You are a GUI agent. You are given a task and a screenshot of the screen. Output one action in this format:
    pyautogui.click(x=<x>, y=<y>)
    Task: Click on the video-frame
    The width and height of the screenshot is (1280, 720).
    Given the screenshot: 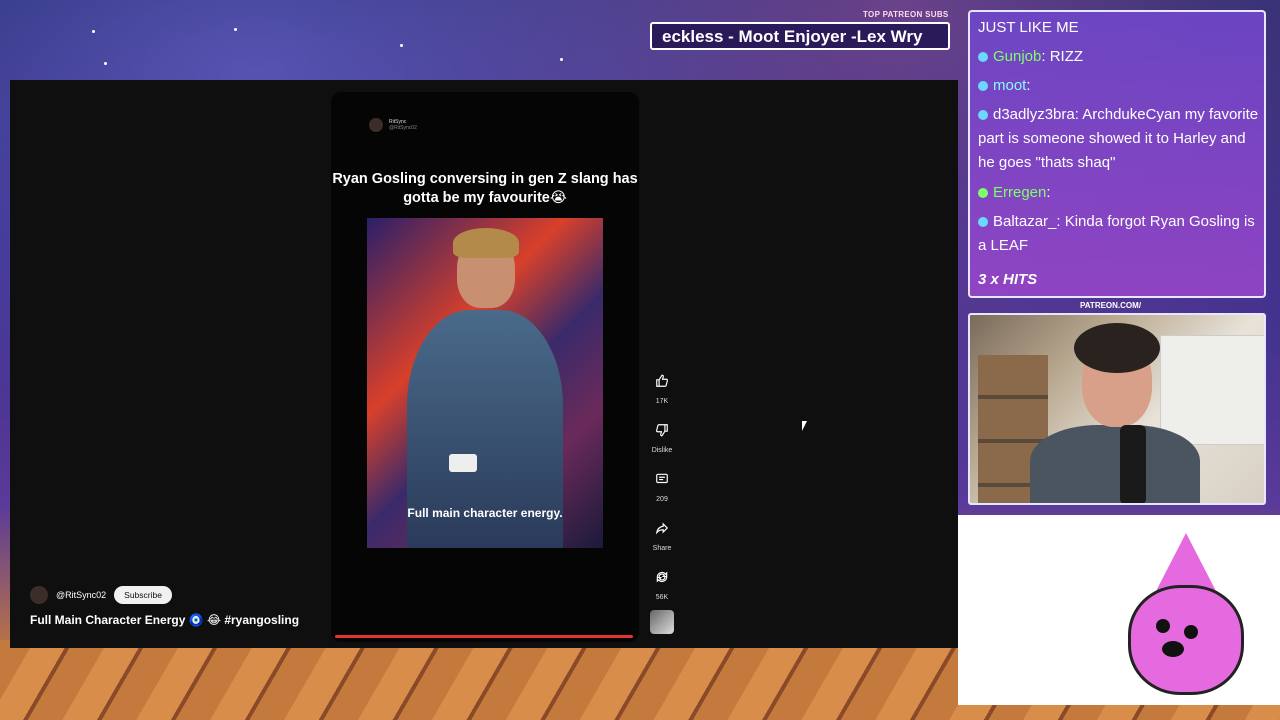 What is the action you would take?
    pyautogui.click(x=485, y=383)
    